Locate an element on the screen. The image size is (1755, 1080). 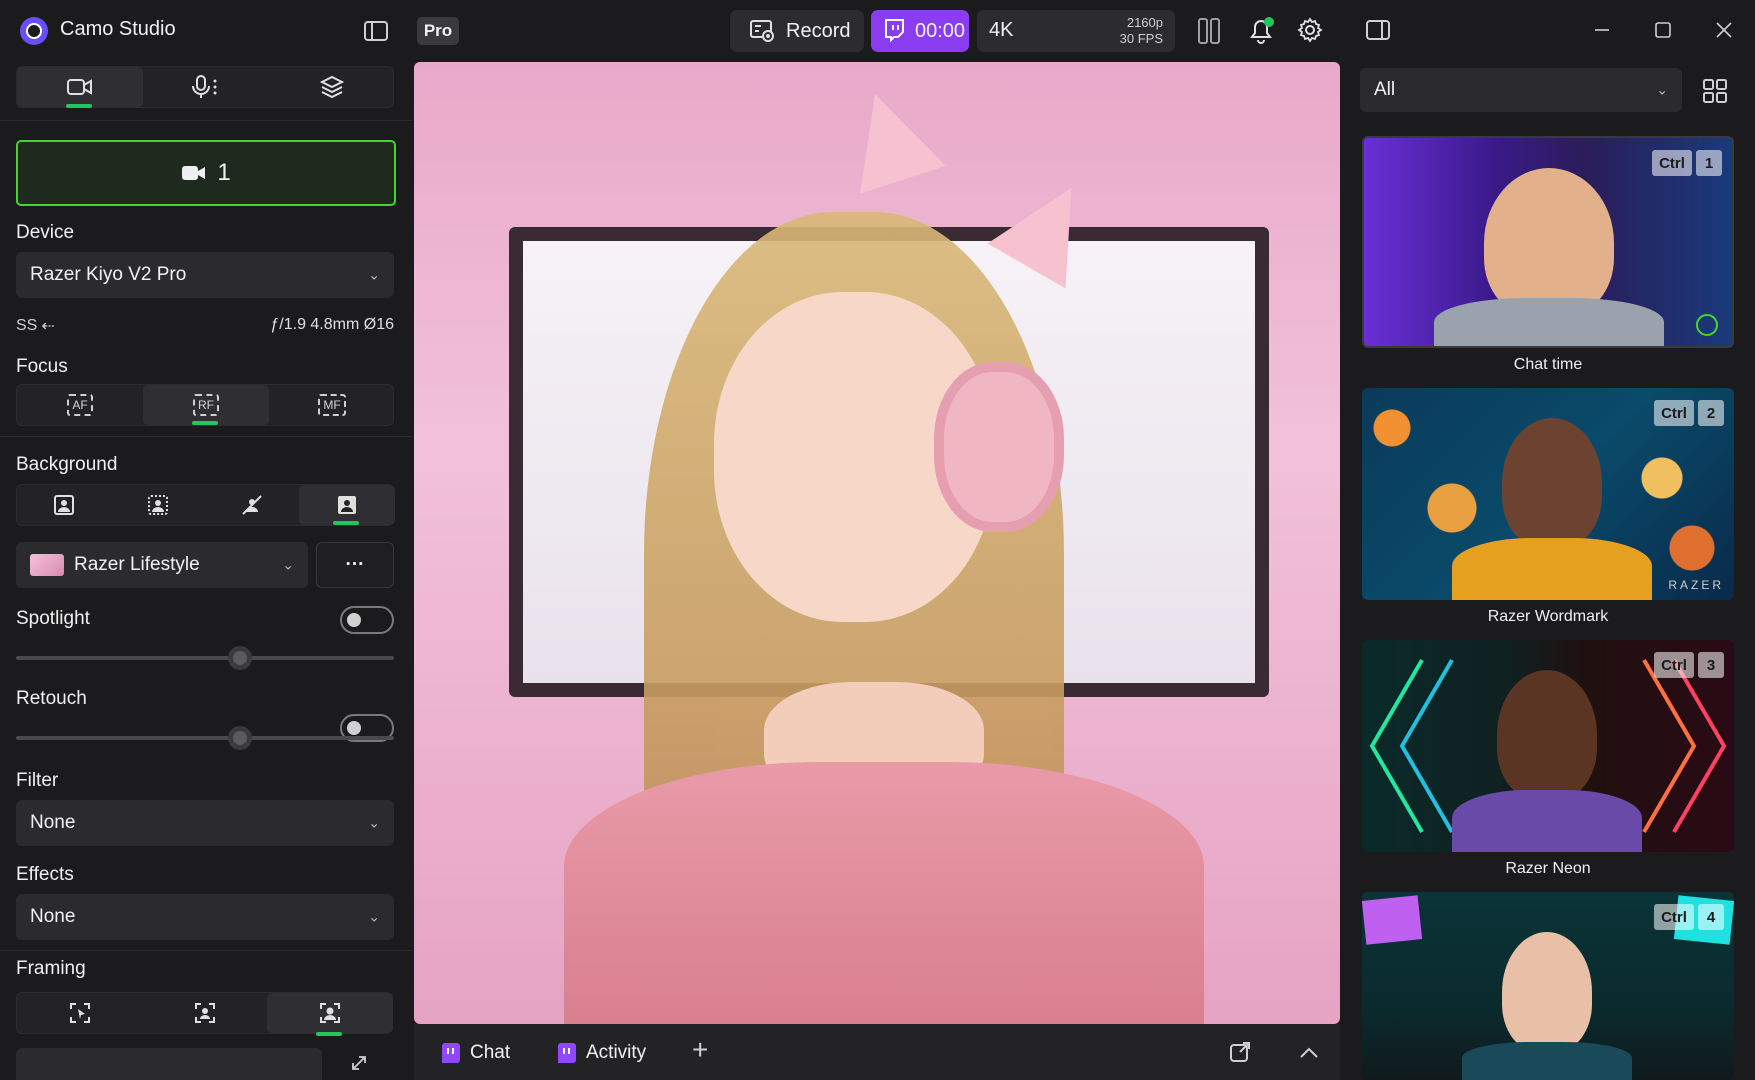
scene-card-4: Ctrl 4 is located at coordinates (1548, 986).